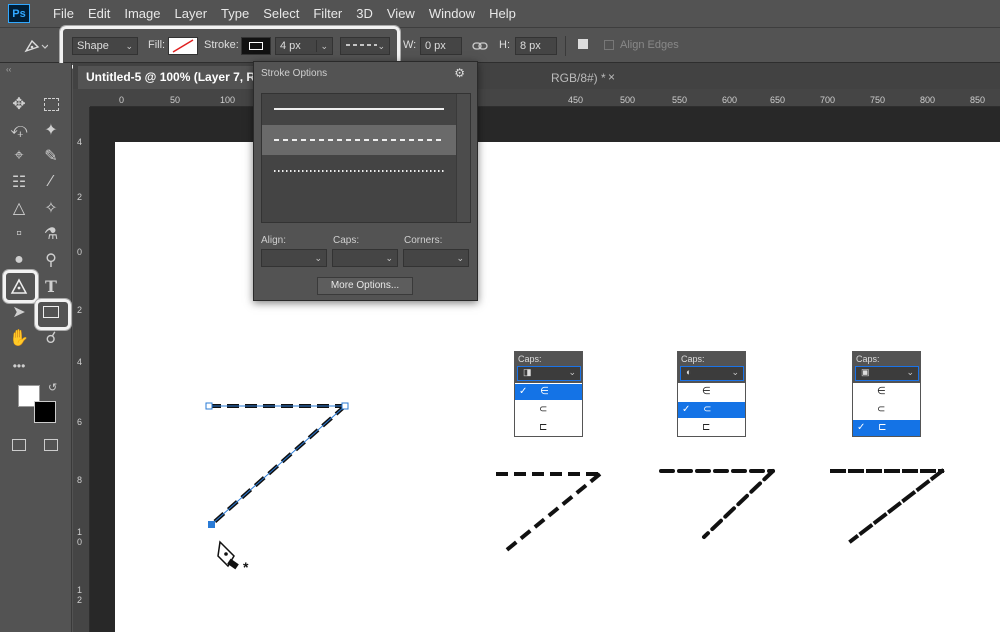  What do you see at coordinates (365, 258) in the screenshot?
I see `caps-dropdown: ⌄` at bounding box center [365, 258].